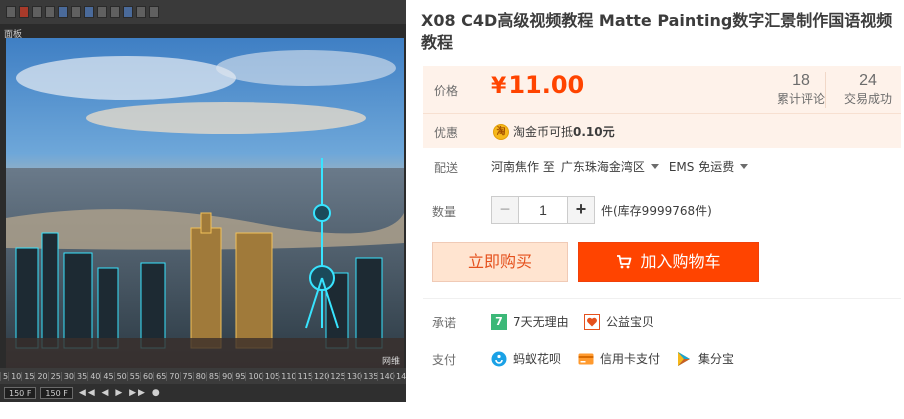 The image size is (904, 419). What do you see at coordinates (399, 376) in the screenshot?
I see `timeline-tick: 14` at bounding box center [399, 376].